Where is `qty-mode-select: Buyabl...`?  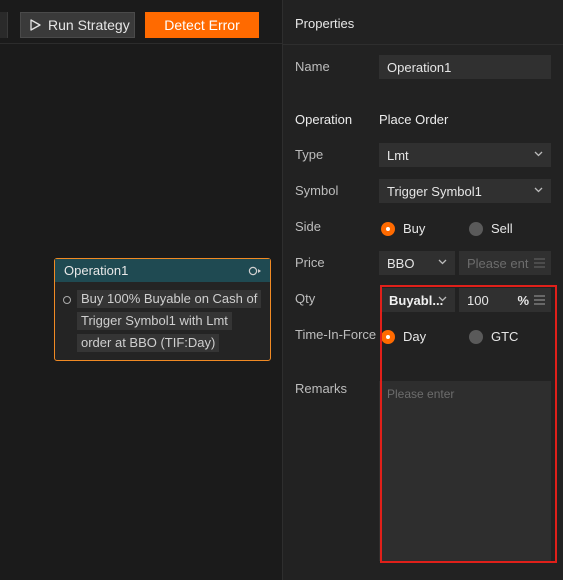 qty-mode-select: Buyabl... is located at coordinates (418, 300).